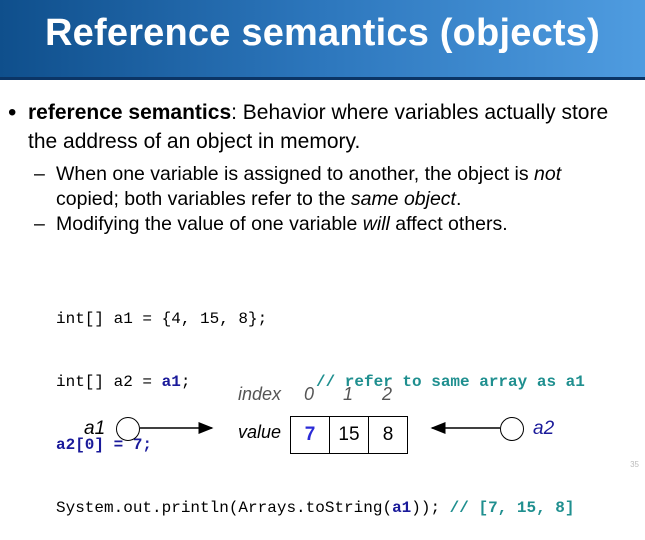 Image resolution: width=645 pixels, height=540 pixels. What do you see at coordinates (320, 428) in the screenshot?
I see `reference-arrows` at bounding box center [320, 428].